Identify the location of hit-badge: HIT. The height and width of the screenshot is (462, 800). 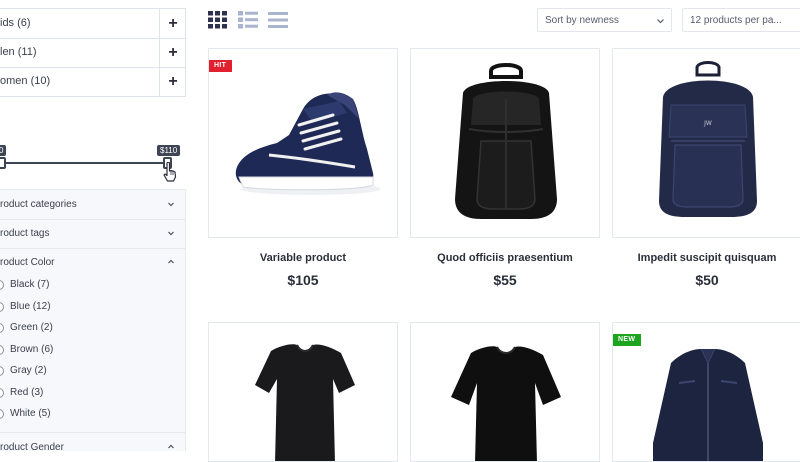
(221, 66).